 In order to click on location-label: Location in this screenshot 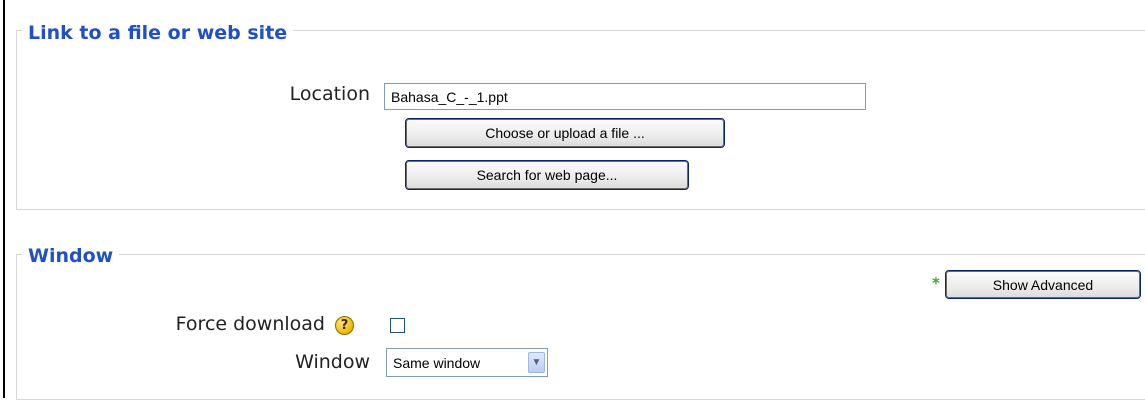, I will do `click(329, 94)`.